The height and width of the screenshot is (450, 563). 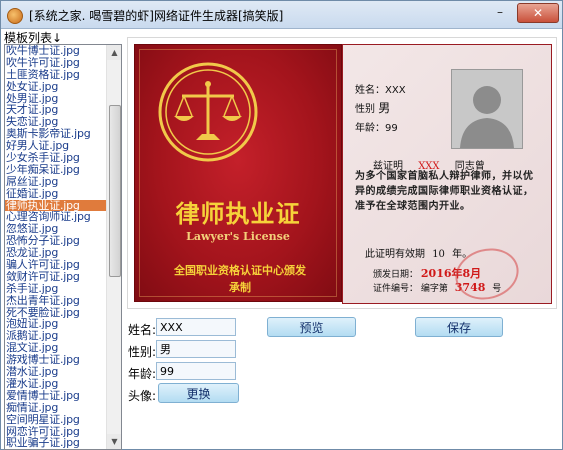 What do you see at coordinates (370, 128) in the screenshot?
I see `cert-age-label: 年龄：` at bounding box center [370, 128].